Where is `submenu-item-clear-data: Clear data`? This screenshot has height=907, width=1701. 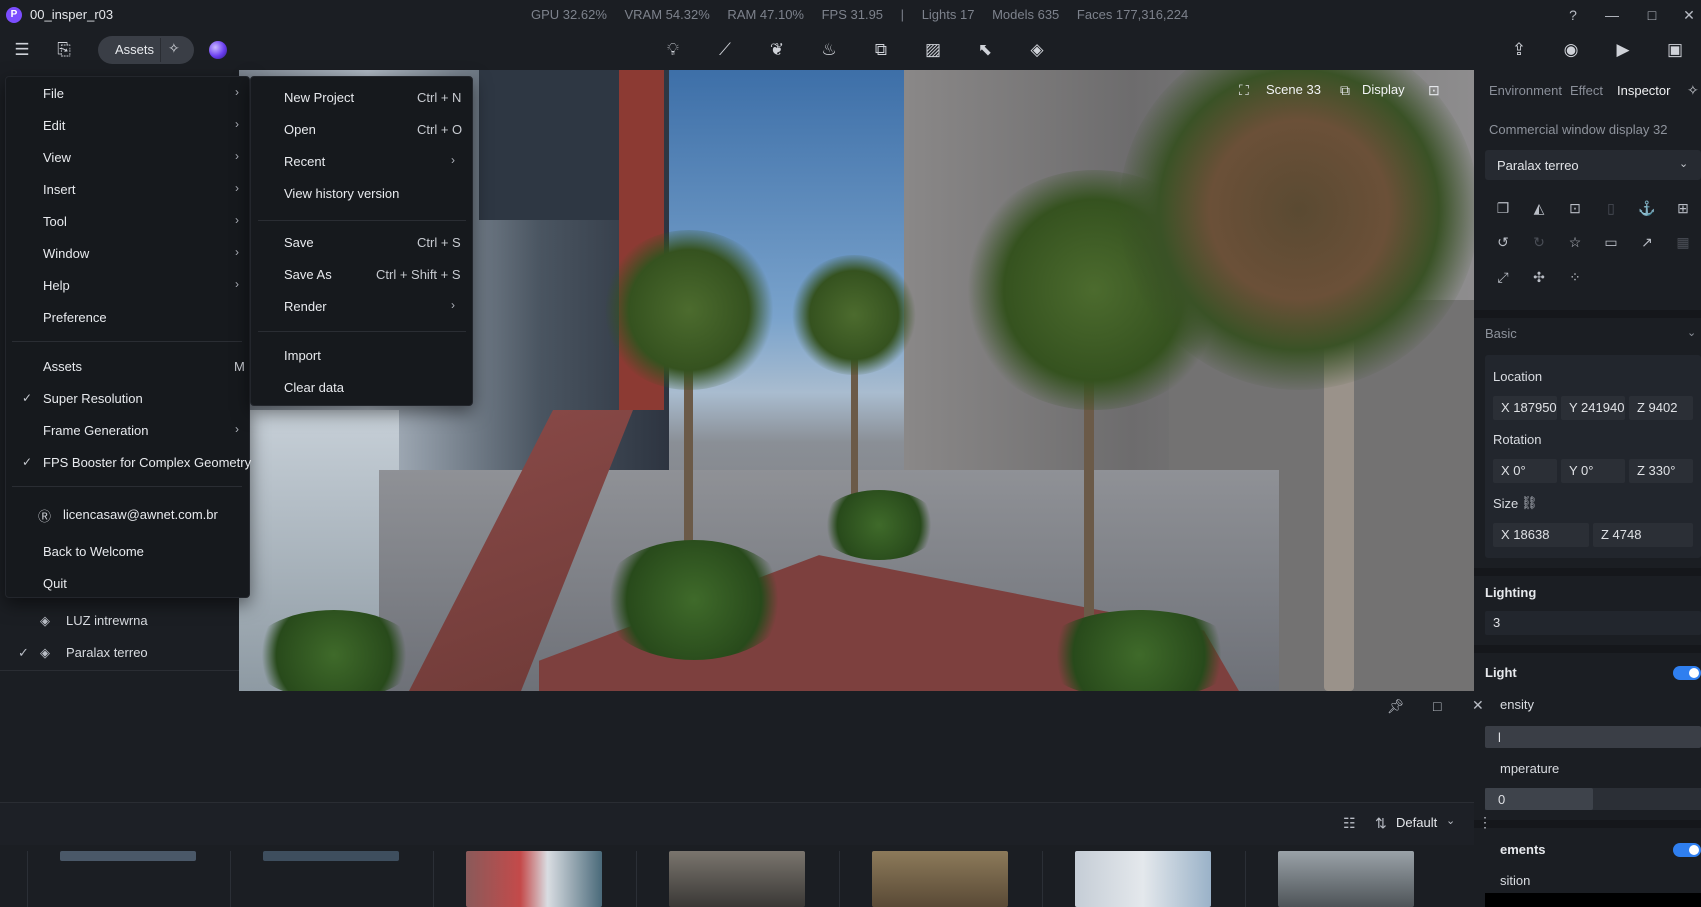 submenu-item-clear-data: Clear data is located at coordinates (361, 387).